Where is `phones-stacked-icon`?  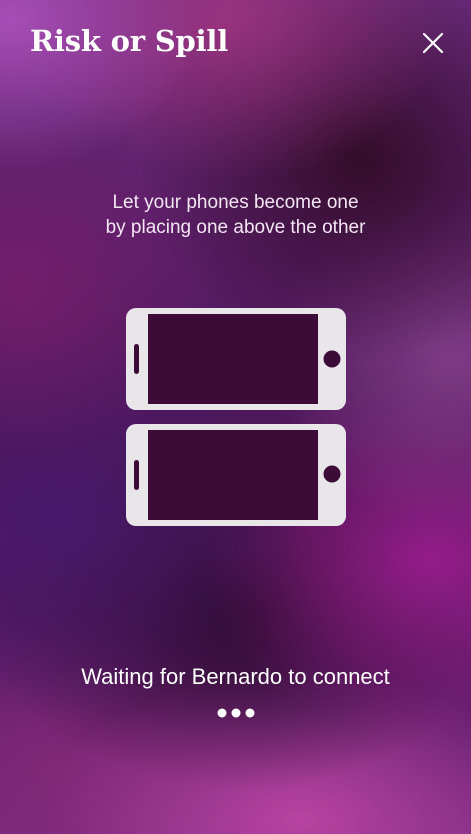
phones-stacked-icon is located at coordinates (236, 417).